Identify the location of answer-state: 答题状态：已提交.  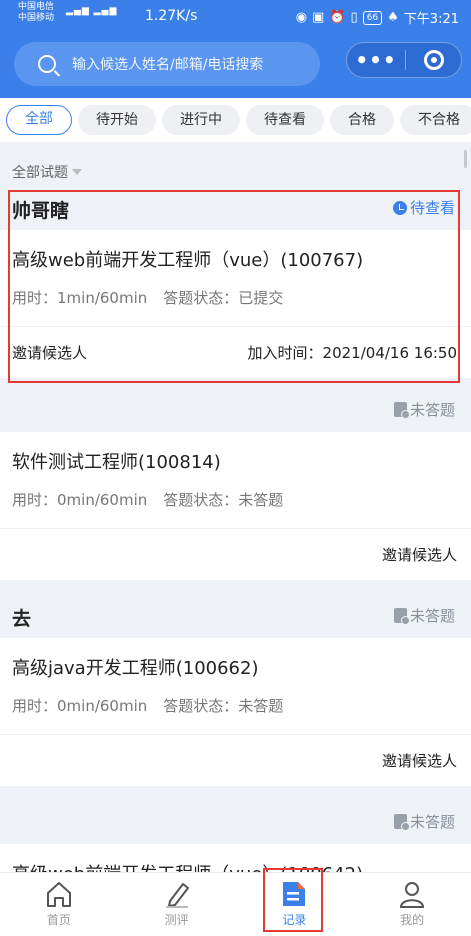
(223, 298).